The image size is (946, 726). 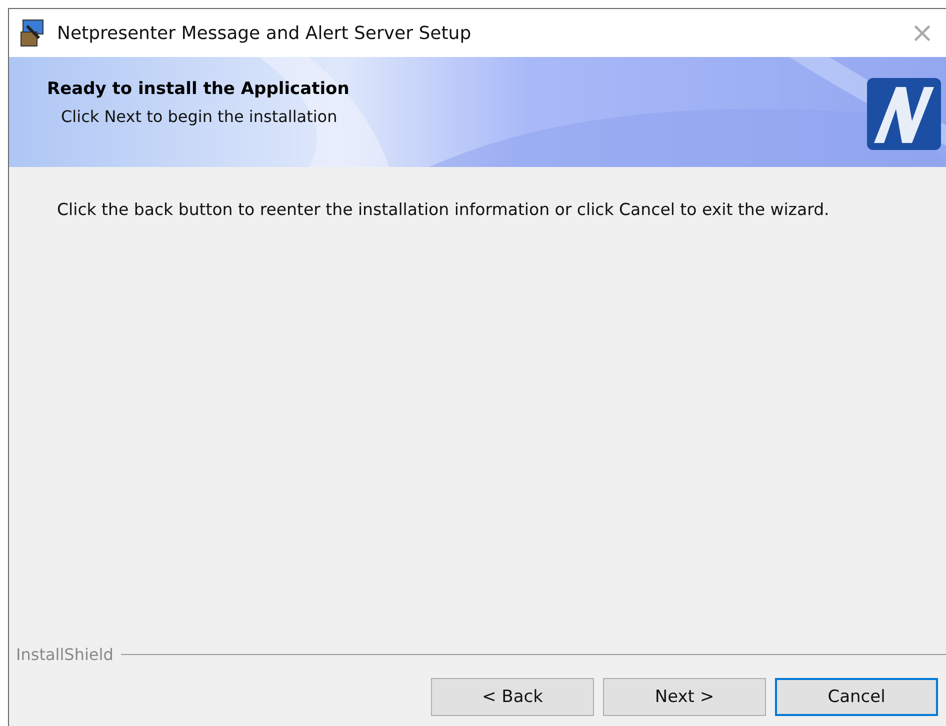 I want to click on instruction-text: Click the back button to reenter the installation information or click Cancel to exit the wizard., so click(x=443, y=210).